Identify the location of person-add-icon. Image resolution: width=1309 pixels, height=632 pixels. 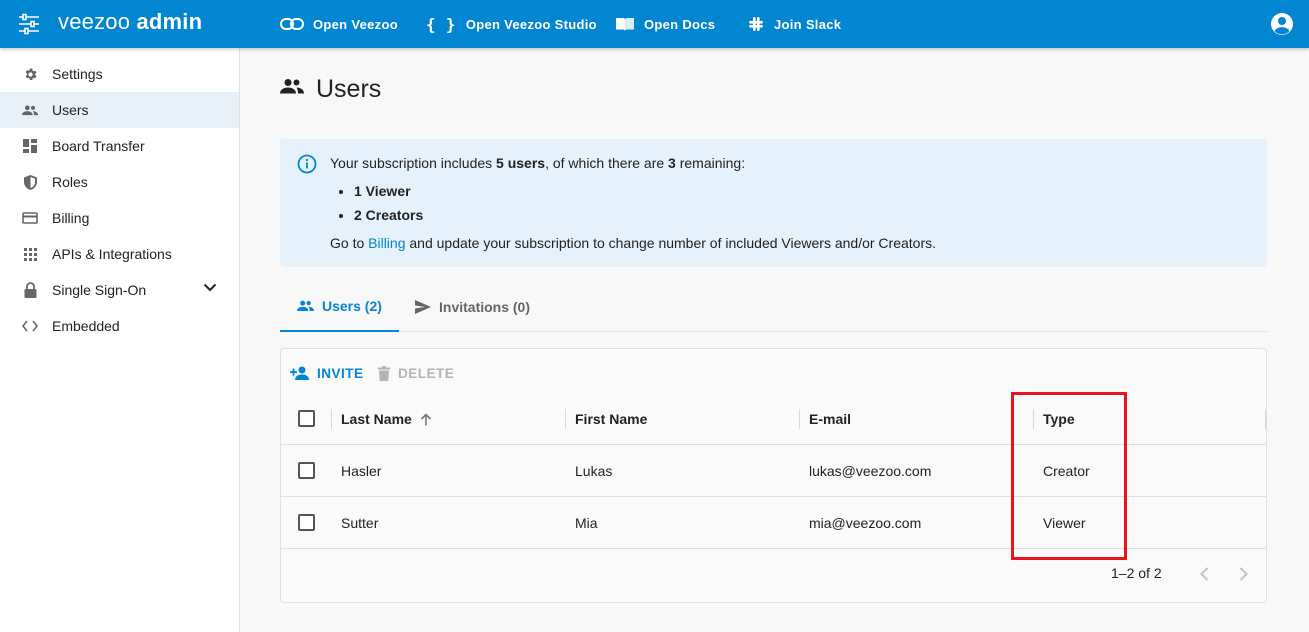
(299, 373).